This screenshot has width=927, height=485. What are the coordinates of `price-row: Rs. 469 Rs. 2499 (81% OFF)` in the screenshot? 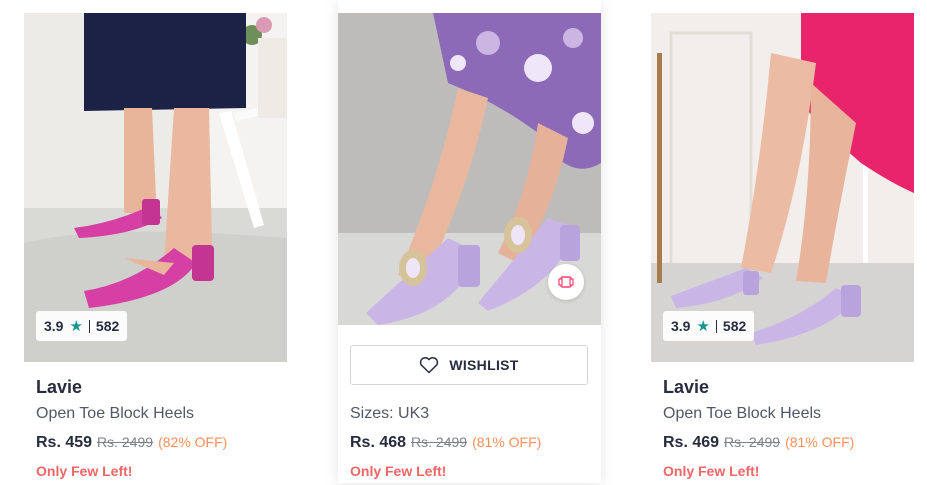 It's located at (758, 443).